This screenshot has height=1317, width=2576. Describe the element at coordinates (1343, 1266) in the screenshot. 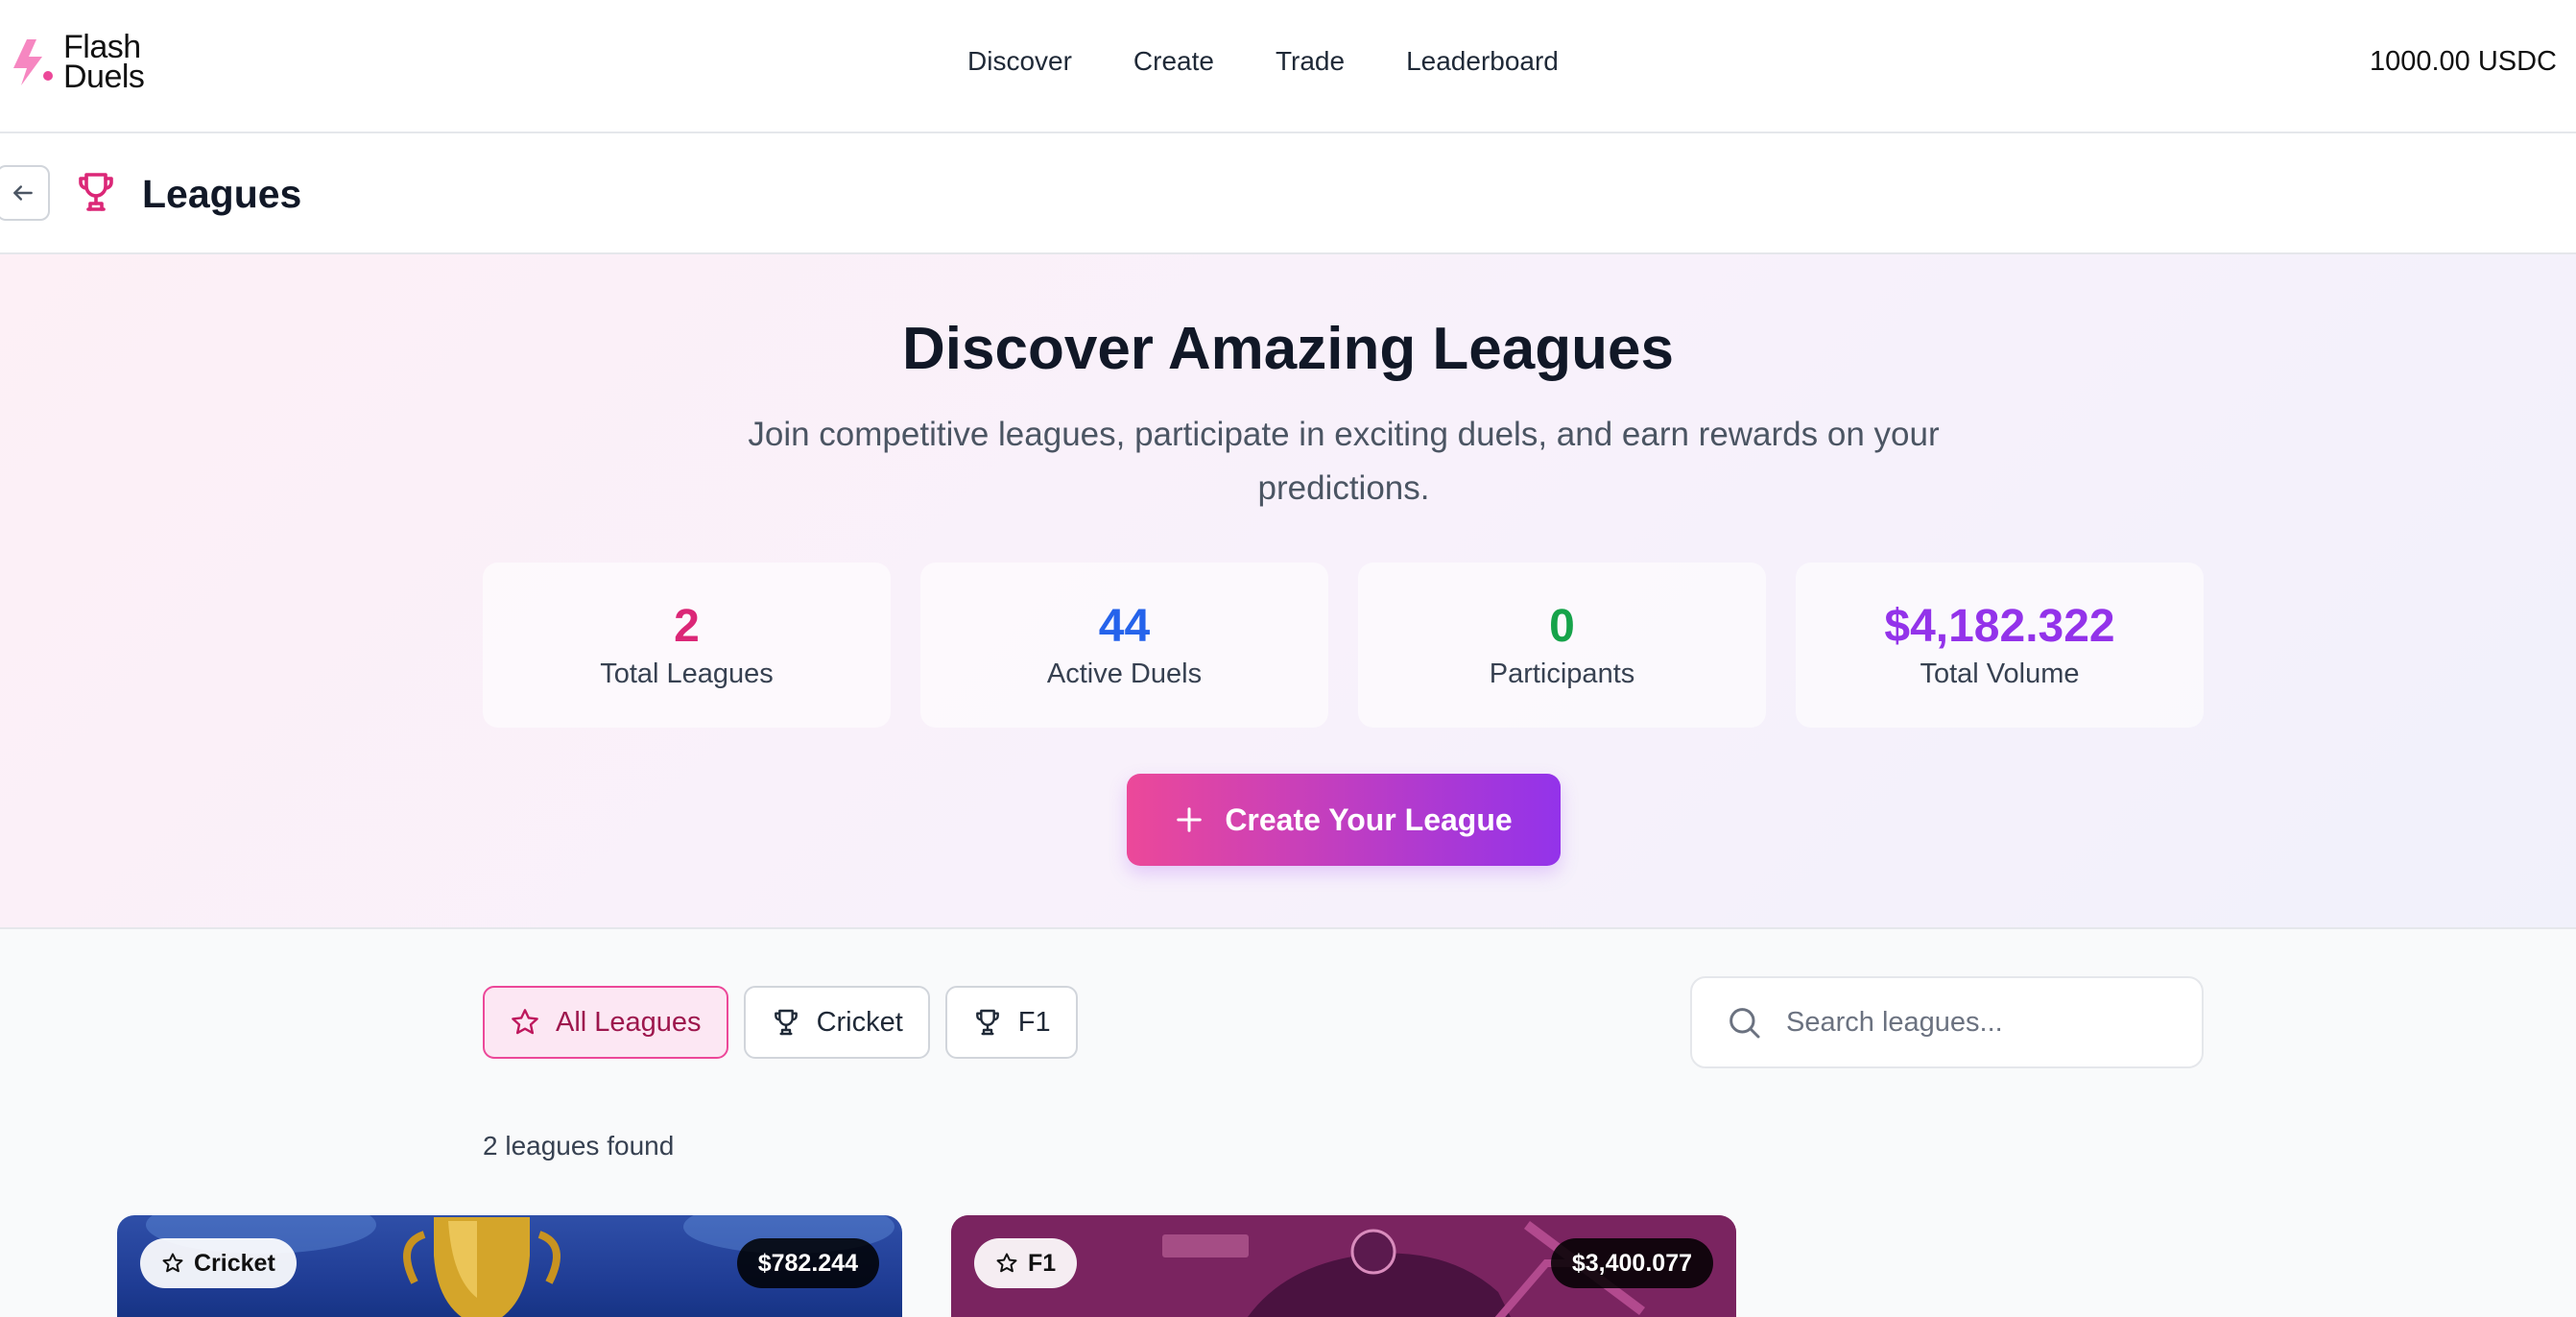

I see `league-card-f1: F1 $3,400.077` at that location.